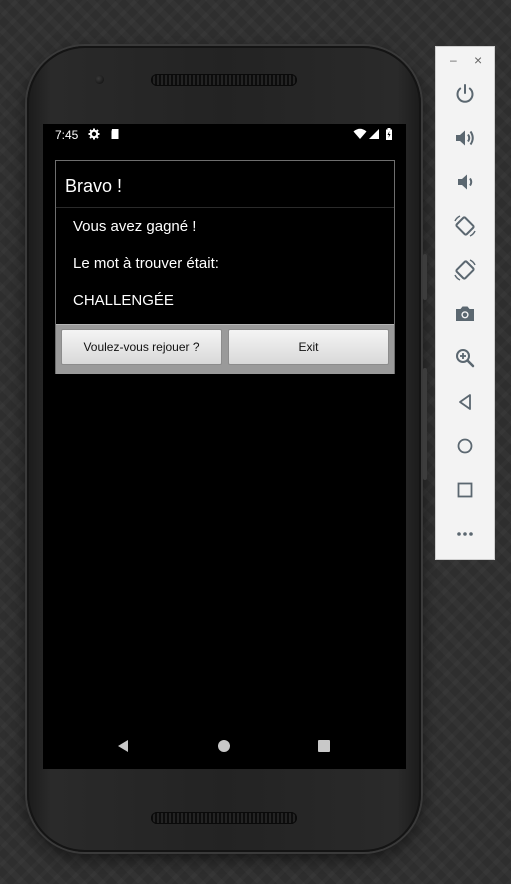 The width and height of the screenshot is (511, 884). What do you see at coordinates (225, 349) in the screenshot?
I see `dialog-button-bar: Voulez-vous rejouer ? Exit` at bounding box center [225, 349].